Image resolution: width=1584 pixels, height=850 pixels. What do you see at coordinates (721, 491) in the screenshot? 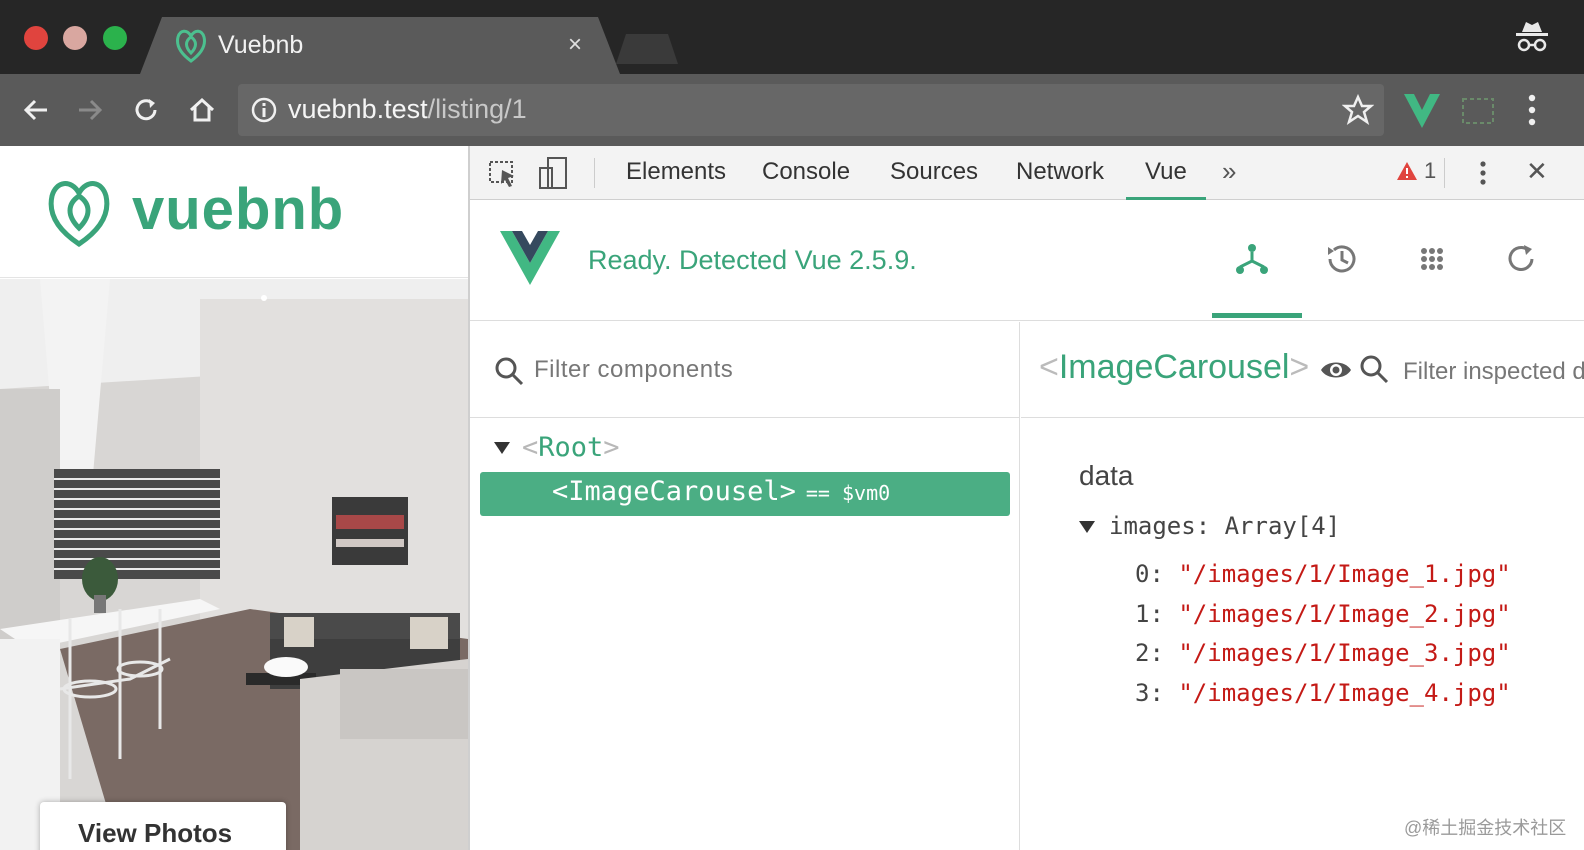
I see `tree-node-label: <ImageCarousel> == $vm0` at bounding box center [721, 491].